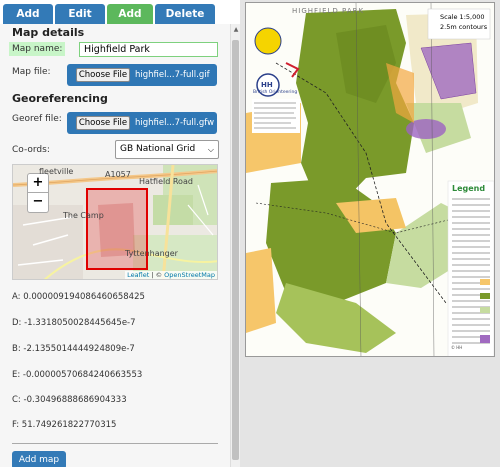  What do you see at coordinates (235, 250) in the screenshot?
I see `scrollbar-thumb` at bounding box center [235, 250].